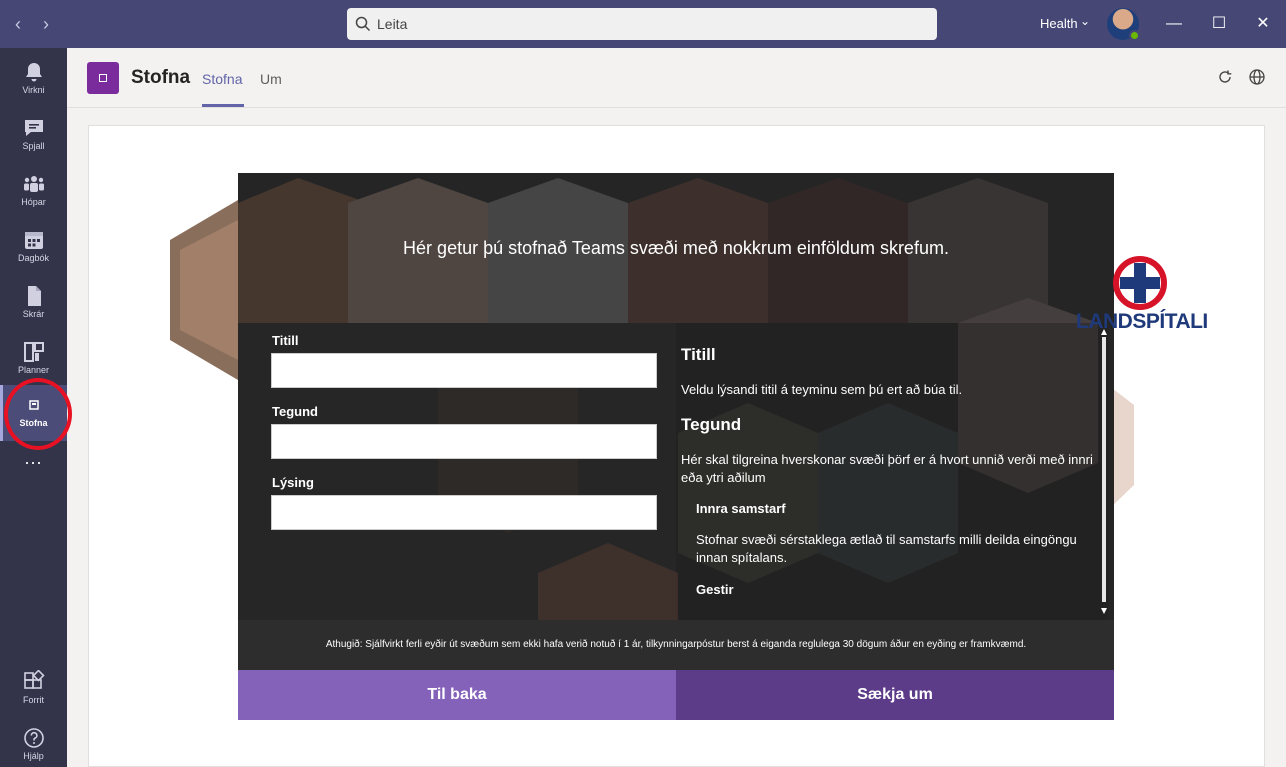 This screenshot has height=767, width=1286. Describe the element at coordinates (33, 700) in the screenshot. I see `rail-label: Forrit` at that location.